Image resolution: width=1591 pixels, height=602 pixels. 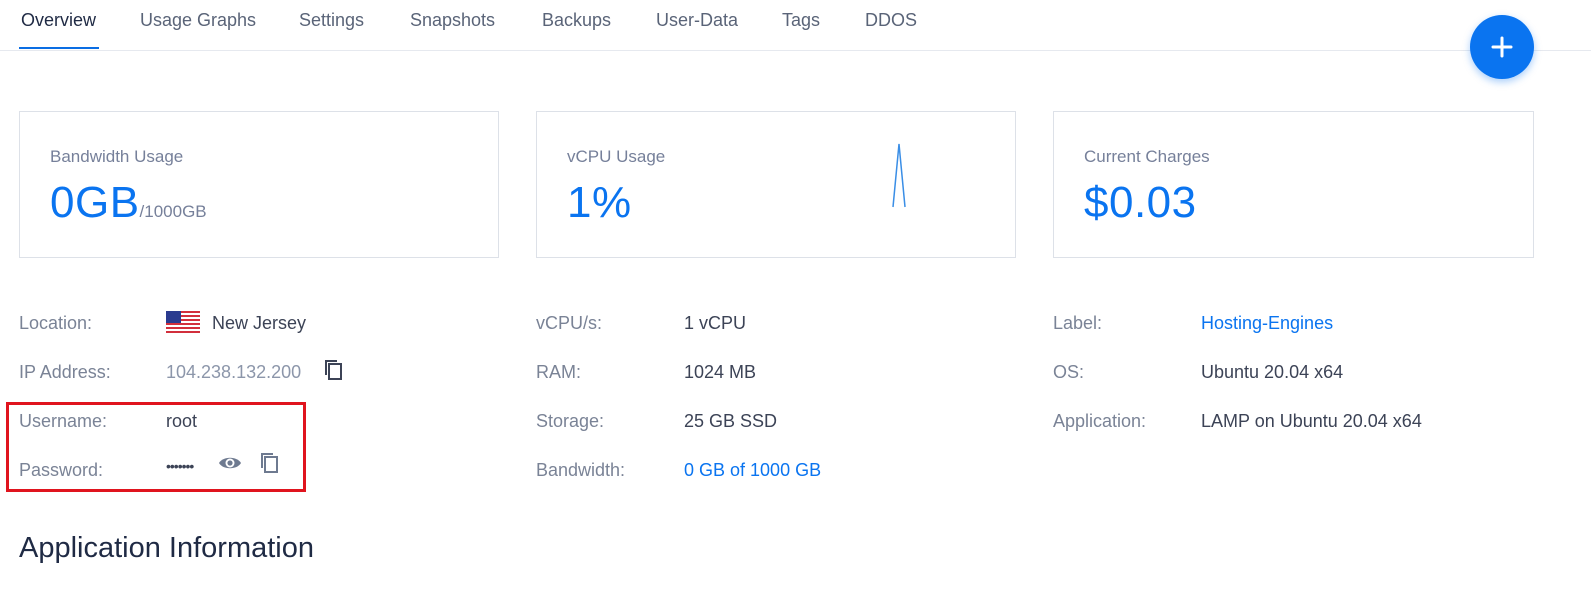 I want to click on vcpus-value: 1 vCPU, so click(x=715, y=323).